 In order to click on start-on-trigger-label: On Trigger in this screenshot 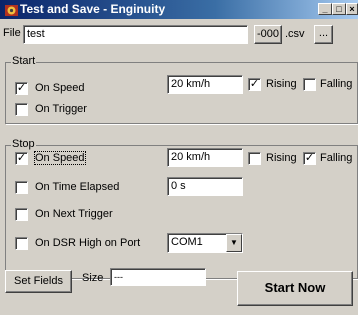, I will do `click(61, 109)`.